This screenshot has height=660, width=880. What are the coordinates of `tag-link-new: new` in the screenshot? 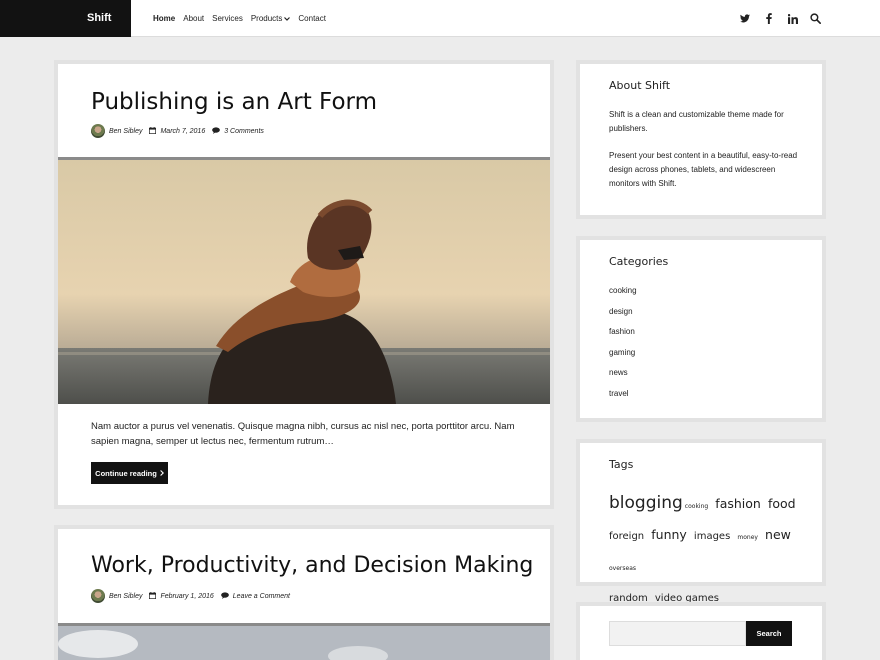 It's located at (778, 534).